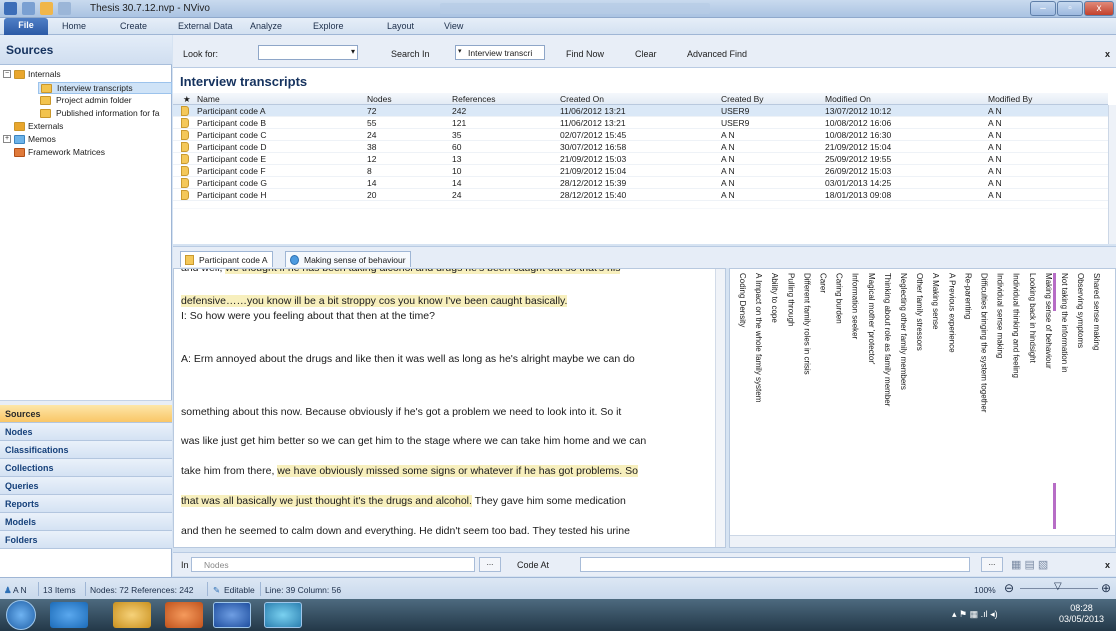  Describe the element at coordinates (1112, 174) in the screenshot. I see `vertical-scrollbar` at that location.